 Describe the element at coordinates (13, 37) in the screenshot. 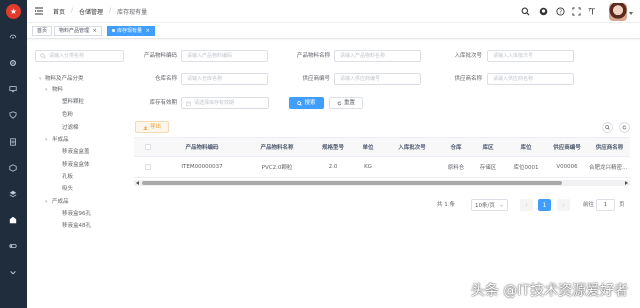

I see `dashboard-icon` at that location.